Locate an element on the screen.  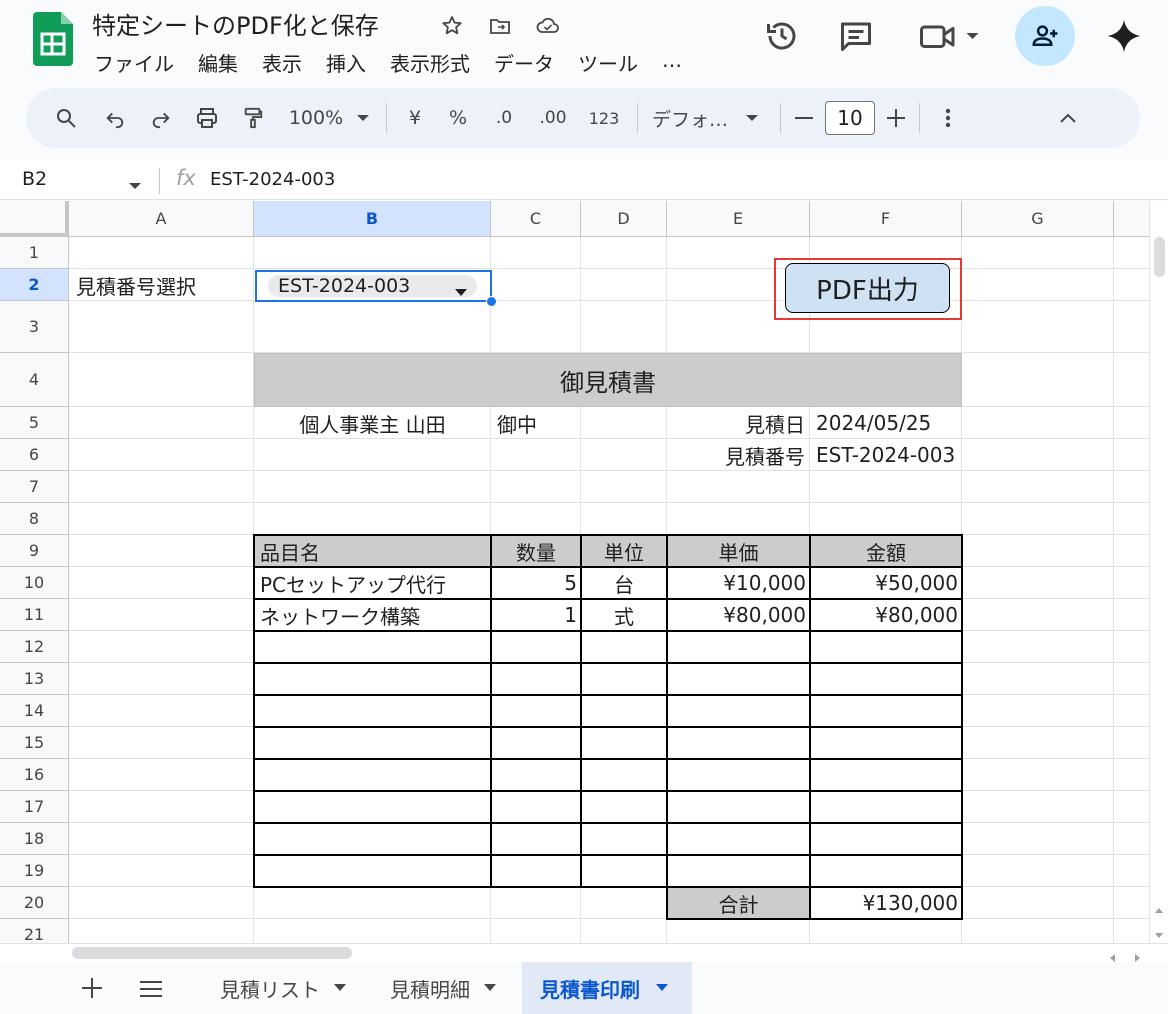
row-header: 6 is located at coordinates (34, 455).